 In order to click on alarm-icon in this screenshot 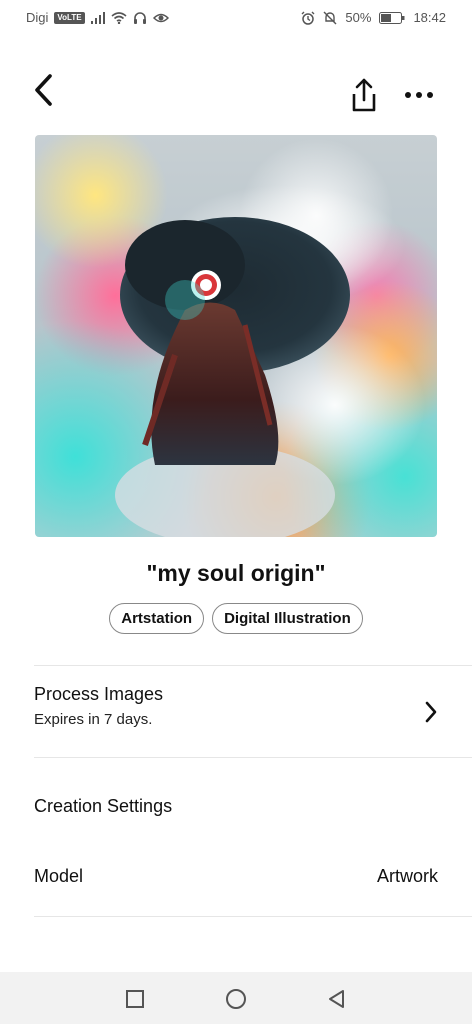, I will do `click(308, 18)`.